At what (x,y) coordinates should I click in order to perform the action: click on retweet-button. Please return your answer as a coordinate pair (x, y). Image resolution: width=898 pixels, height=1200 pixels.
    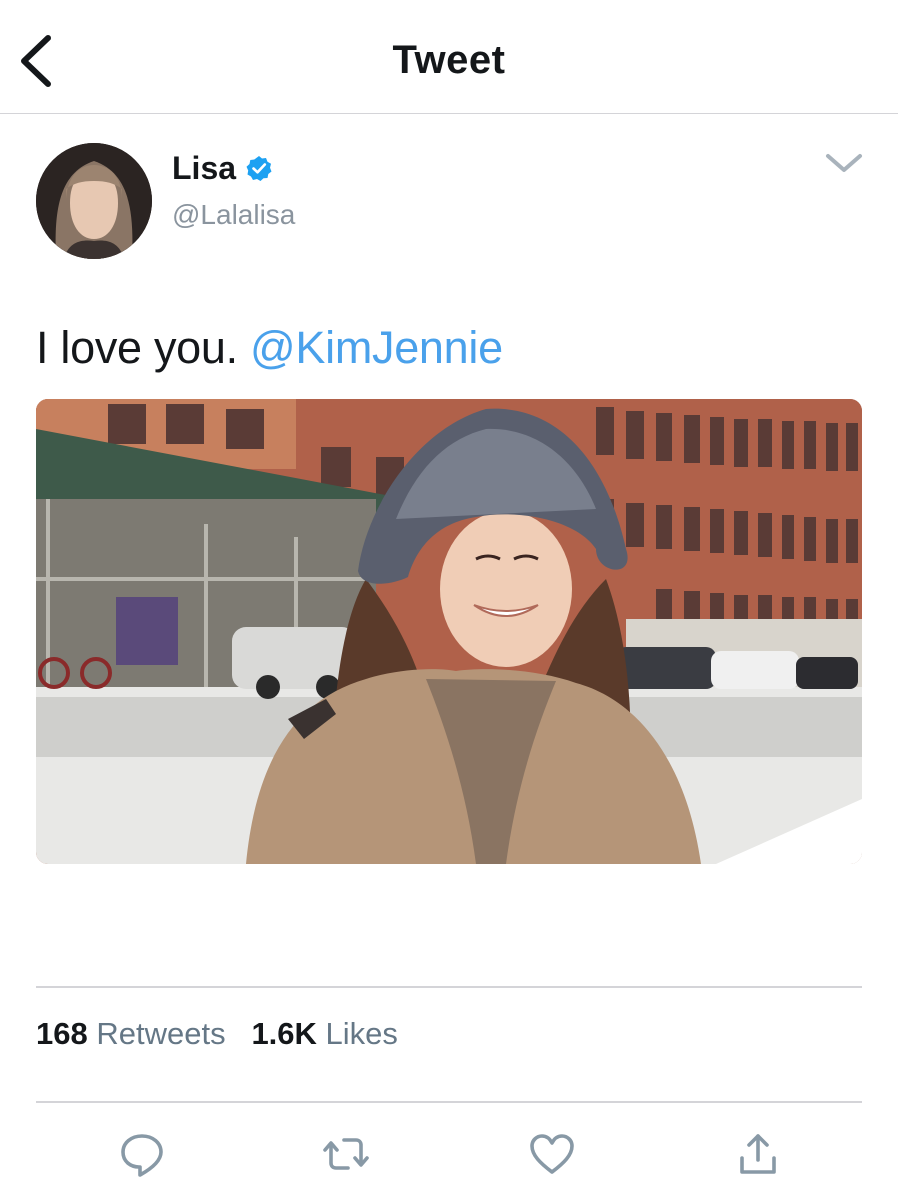
    Looking at the image, I should click on (346, 1154).